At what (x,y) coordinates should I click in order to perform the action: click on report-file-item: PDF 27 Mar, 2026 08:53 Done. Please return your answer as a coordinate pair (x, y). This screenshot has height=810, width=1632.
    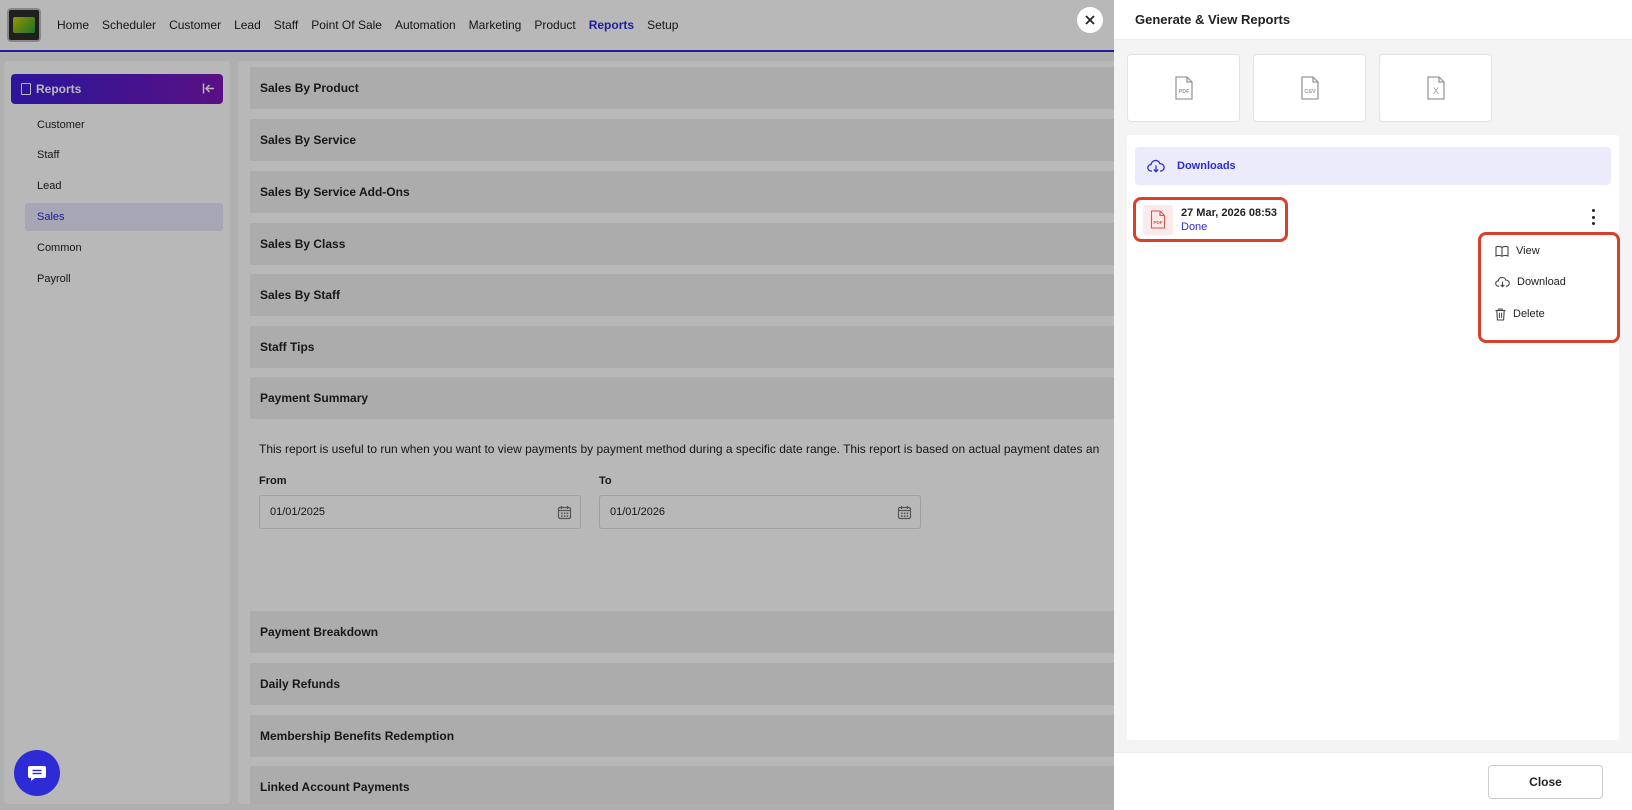
    Looking at the image, I should click on (1210, 219).